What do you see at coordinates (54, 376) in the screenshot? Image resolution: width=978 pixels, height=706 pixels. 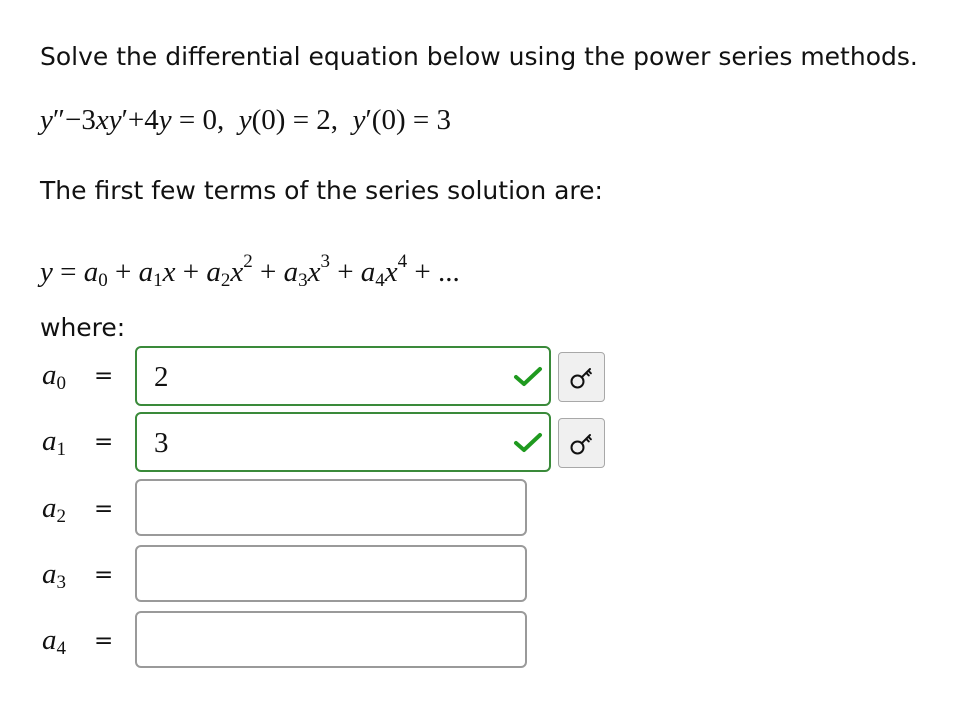 I see `coefficient-label-a0: a0` at bounding box center [54, 376].